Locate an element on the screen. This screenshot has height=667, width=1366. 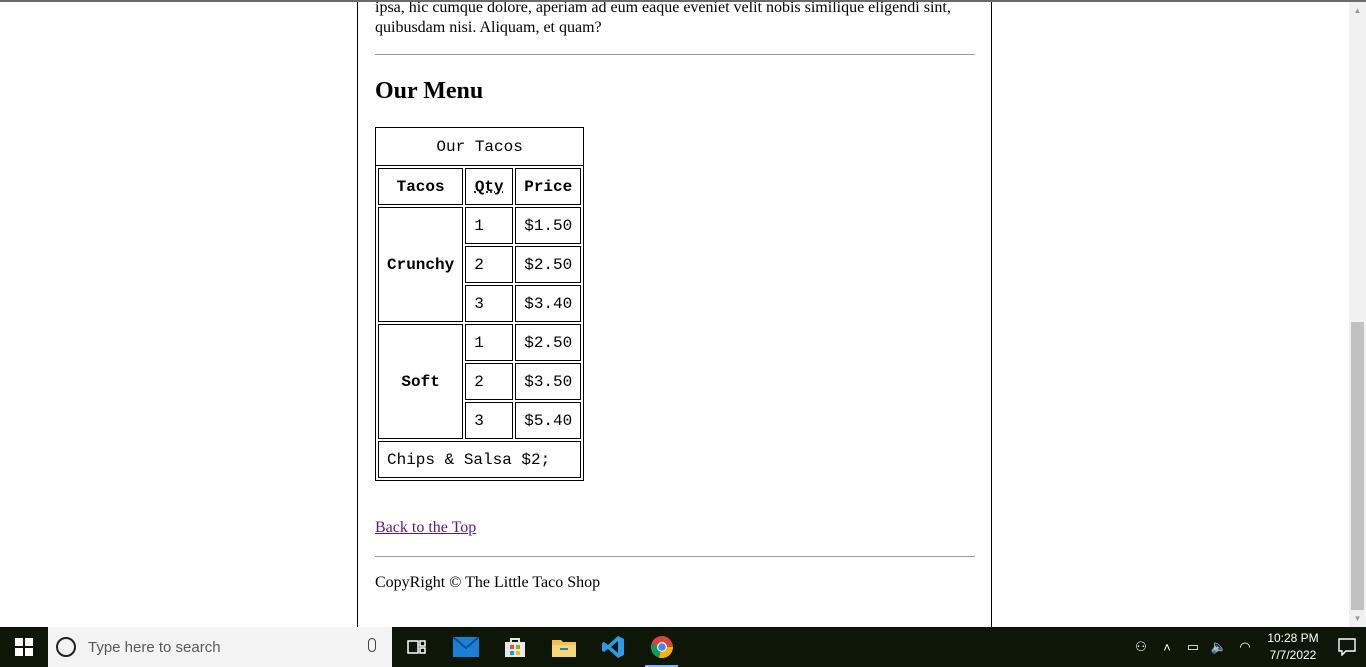
copyright-text: CopyRight © The Little Taco Shop is located at coordinates (488, 582).